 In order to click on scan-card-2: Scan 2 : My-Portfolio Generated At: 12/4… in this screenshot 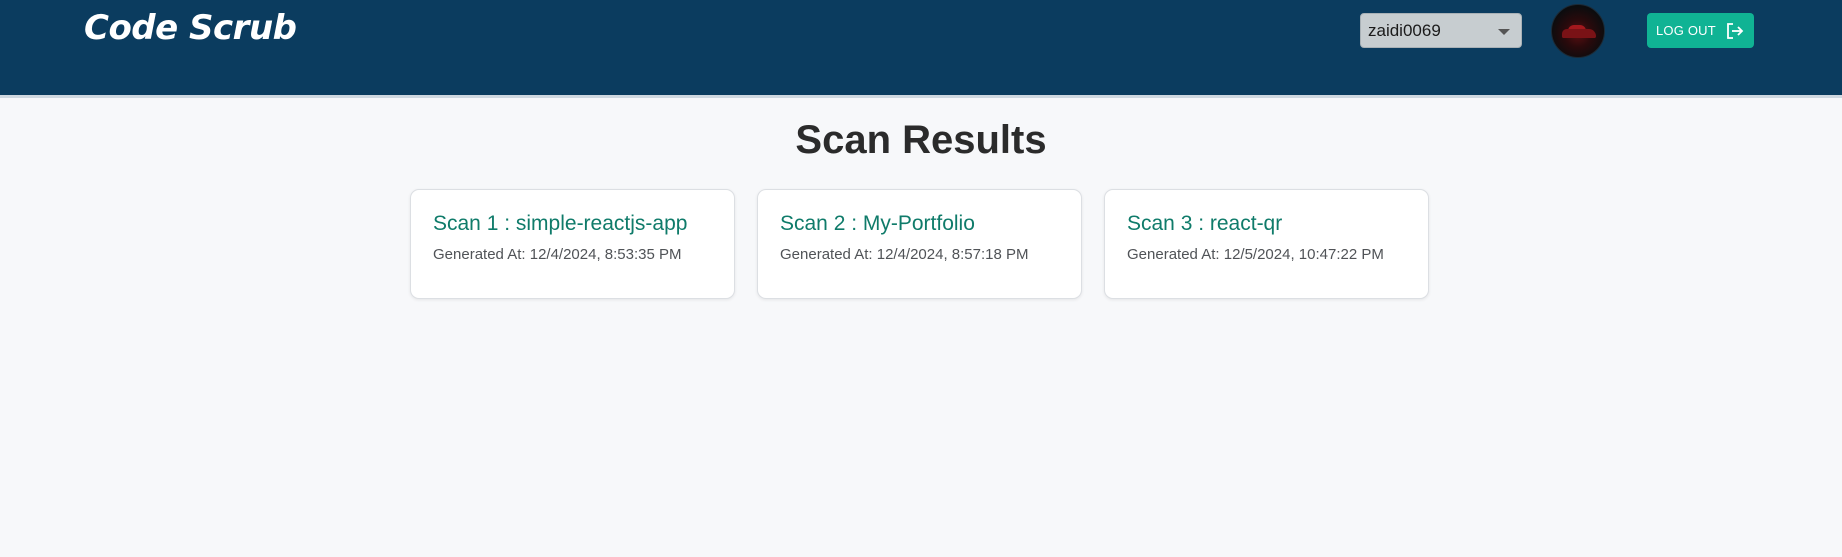, I will do `click(919, 244)`.